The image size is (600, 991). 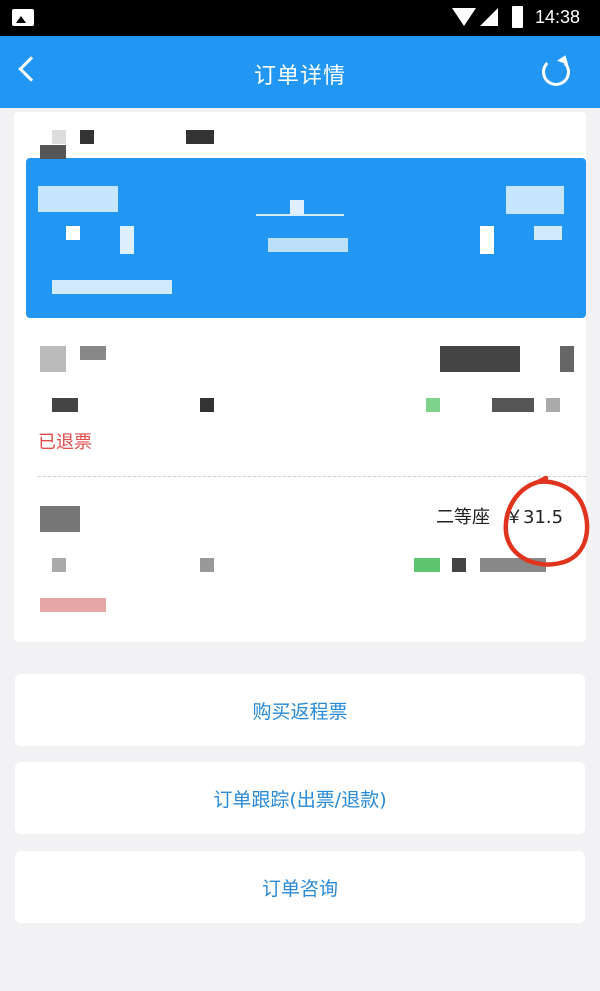 What do you see at coordinates (300, 710) in the screenshot?
I see `buy-return-ticket-button: 购买返程票` at bounding box center [300, 710].